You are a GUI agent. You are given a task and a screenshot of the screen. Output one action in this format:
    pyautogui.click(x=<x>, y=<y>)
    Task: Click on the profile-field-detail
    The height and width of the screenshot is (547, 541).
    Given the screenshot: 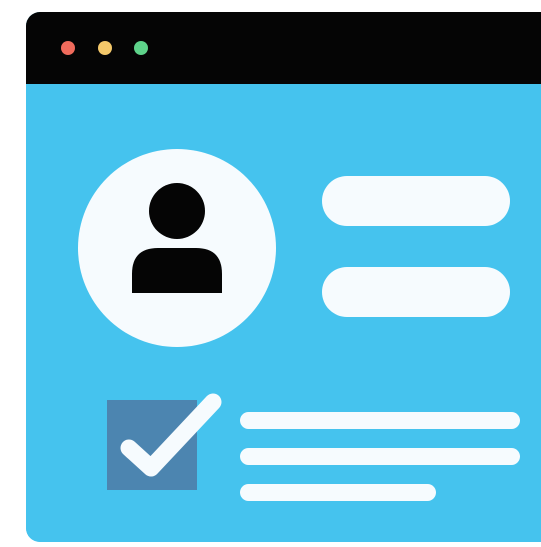 What is the action you would take?
    pyautogui.click(x=416, y=292)
    